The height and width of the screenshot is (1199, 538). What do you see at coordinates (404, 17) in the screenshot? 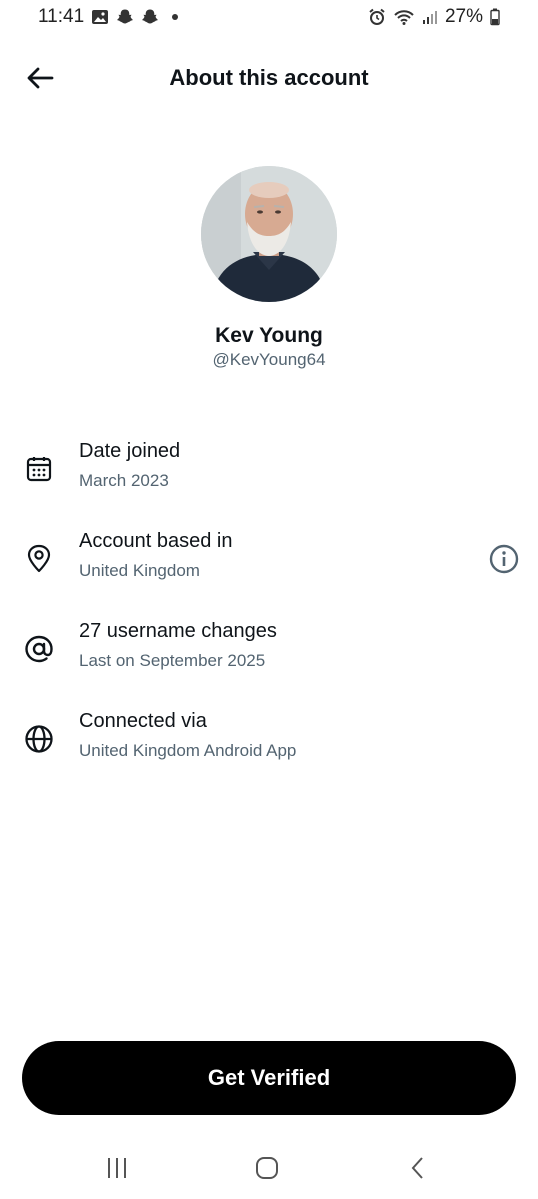
I see `wifi-icon` at bounding box center [404, 17].